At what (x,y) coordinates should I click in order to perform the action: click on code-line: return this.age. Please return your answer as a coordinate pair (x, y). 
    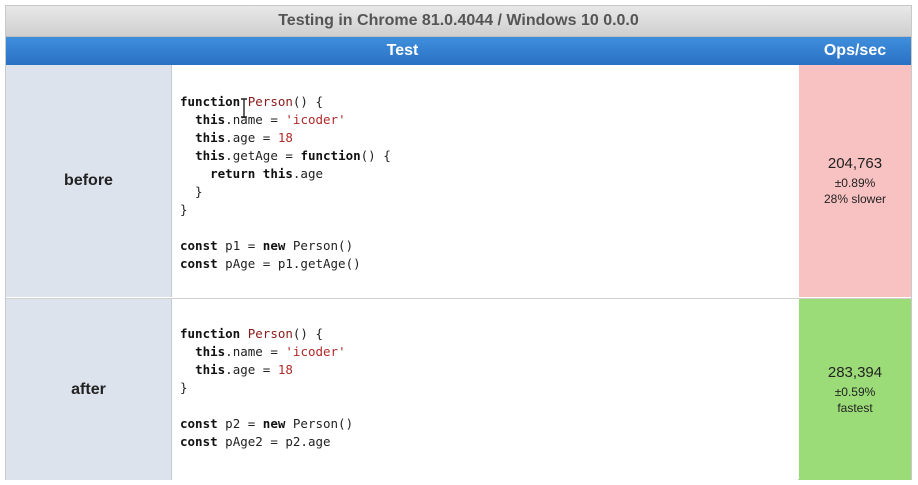
    Looking at the image, I should click on (267, 173).